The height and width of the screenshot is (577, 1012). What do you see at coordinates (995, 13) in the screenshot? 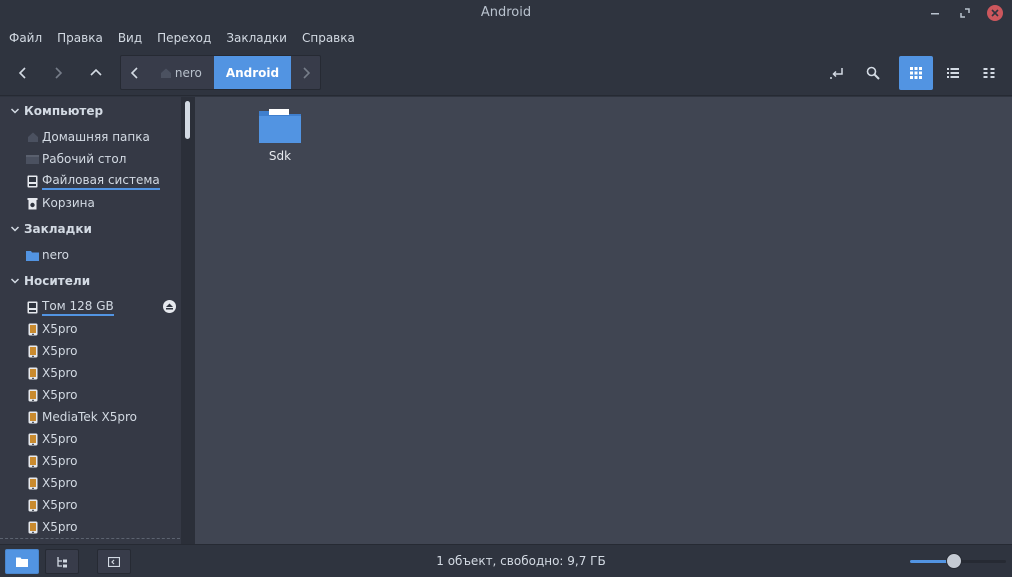
I see `close-button` at bounding box center [995, 13].